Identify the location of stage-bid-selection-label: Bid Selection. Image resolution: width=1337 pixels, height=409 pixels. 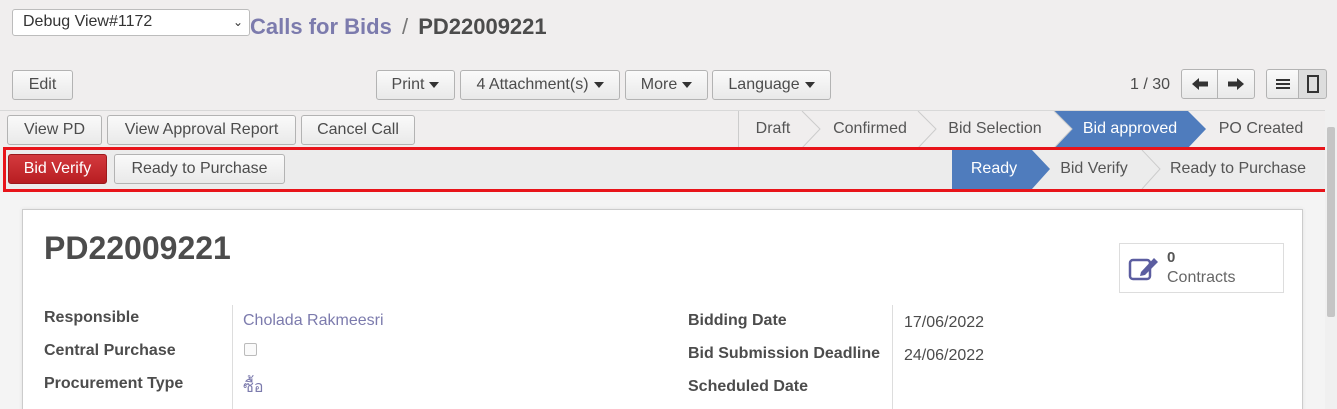
(995, 128).